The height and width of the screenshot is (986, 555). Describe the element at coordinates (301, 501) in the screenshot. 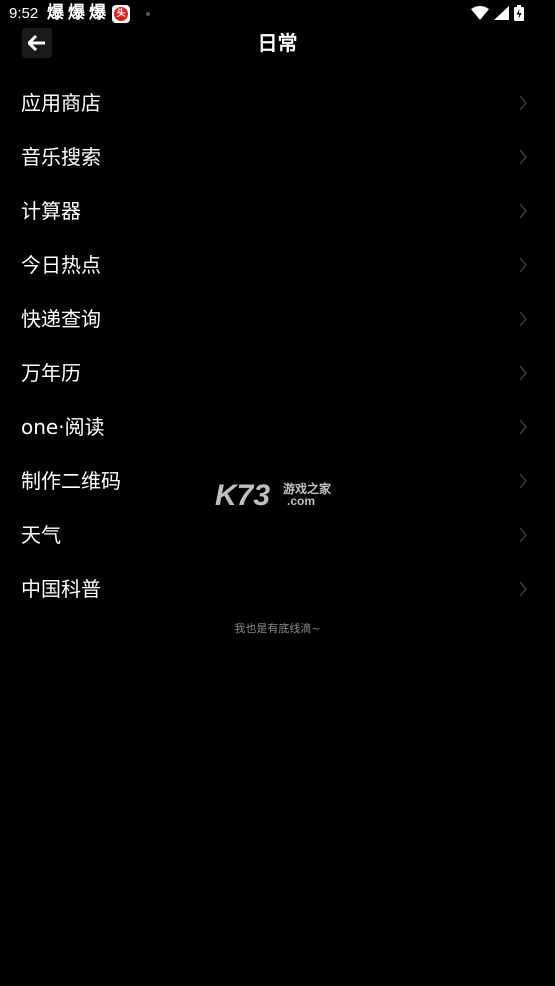

I see `svg-text: .com` at that location.